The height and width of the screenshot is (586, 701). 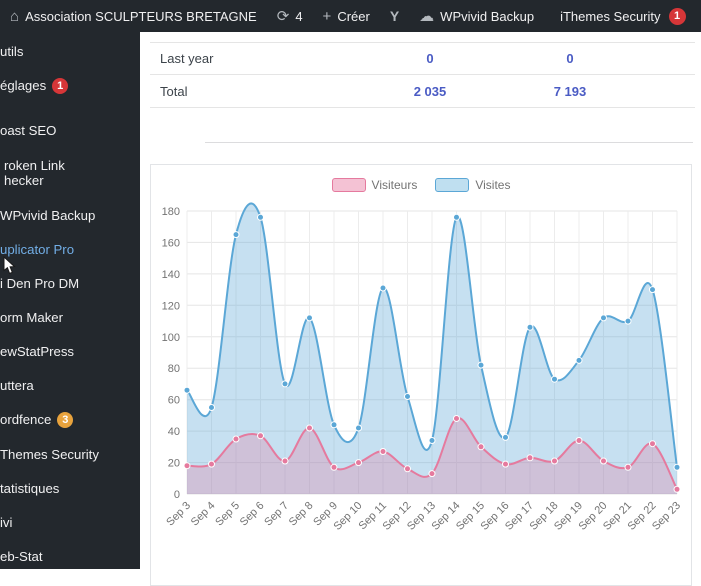 What do you see at coordinates (570, 58) in the screenshot?
I see `visits-value: 0` at bounding box center [570, 58].